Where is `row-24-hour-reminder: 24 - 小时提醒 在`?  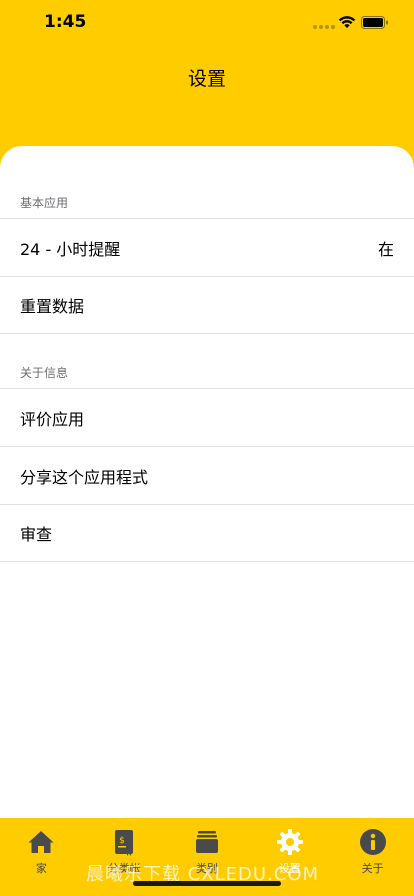 row-24-hour-reminder: 24 - 小时提醒 在 is located at coordinates (207, 247).